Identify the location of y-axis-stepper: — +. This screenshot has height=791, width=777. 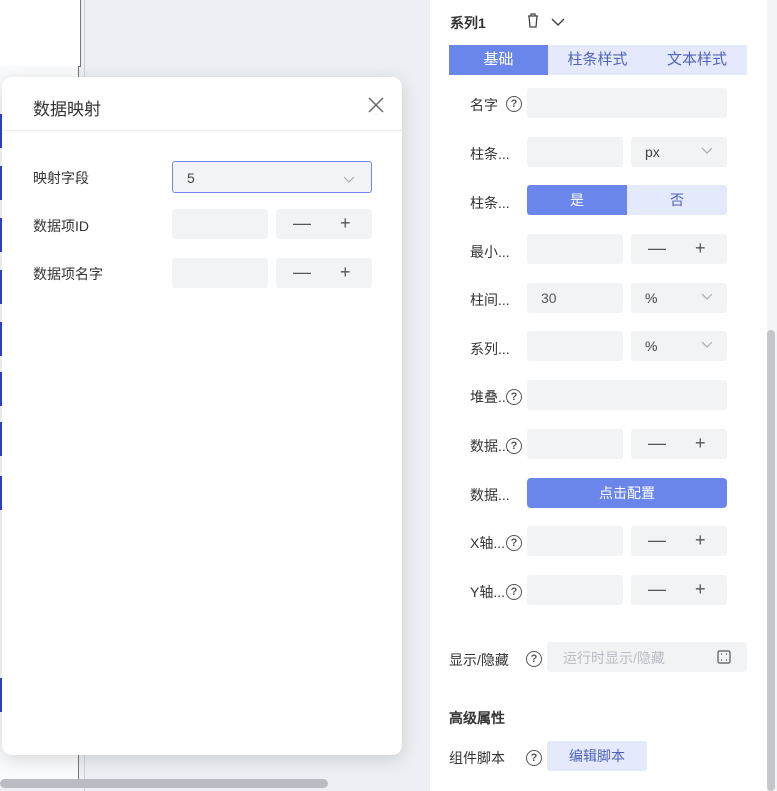
(679, 590).